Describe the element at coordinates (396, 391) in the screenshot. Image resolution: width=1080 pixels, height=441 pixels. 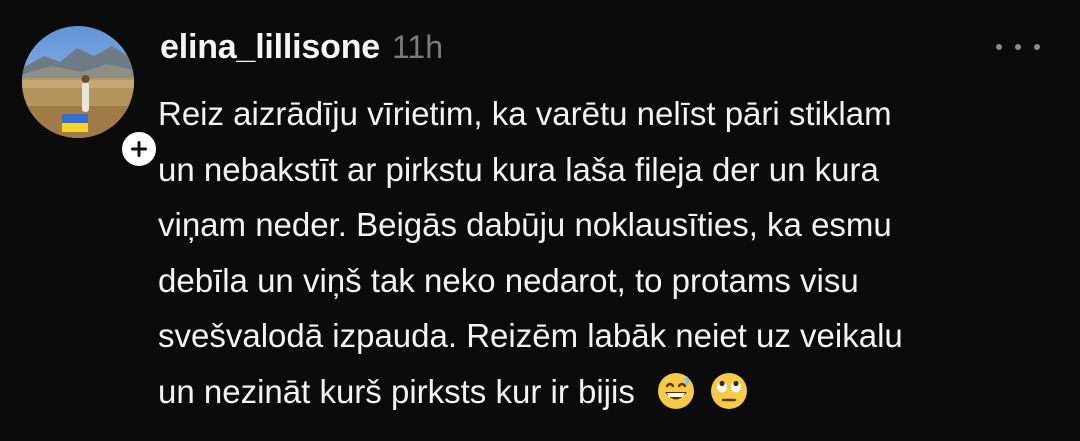
I see `post-text-line: un nezināt kurš pirksts kur ir bijis` at that location.